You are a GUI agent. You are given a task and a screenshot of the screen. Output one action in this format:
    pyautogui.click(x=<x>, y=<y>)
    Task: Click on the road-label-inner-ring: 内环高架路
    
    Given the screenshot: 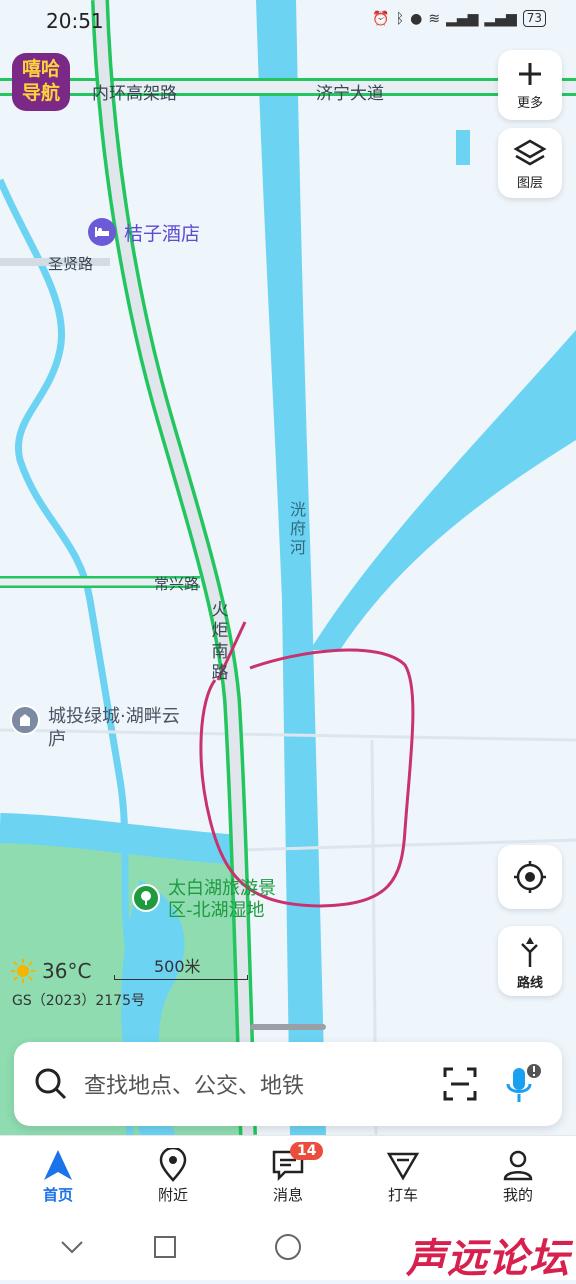 What is the action you would take?
    pyautogui.click(x=134, y=94)
    